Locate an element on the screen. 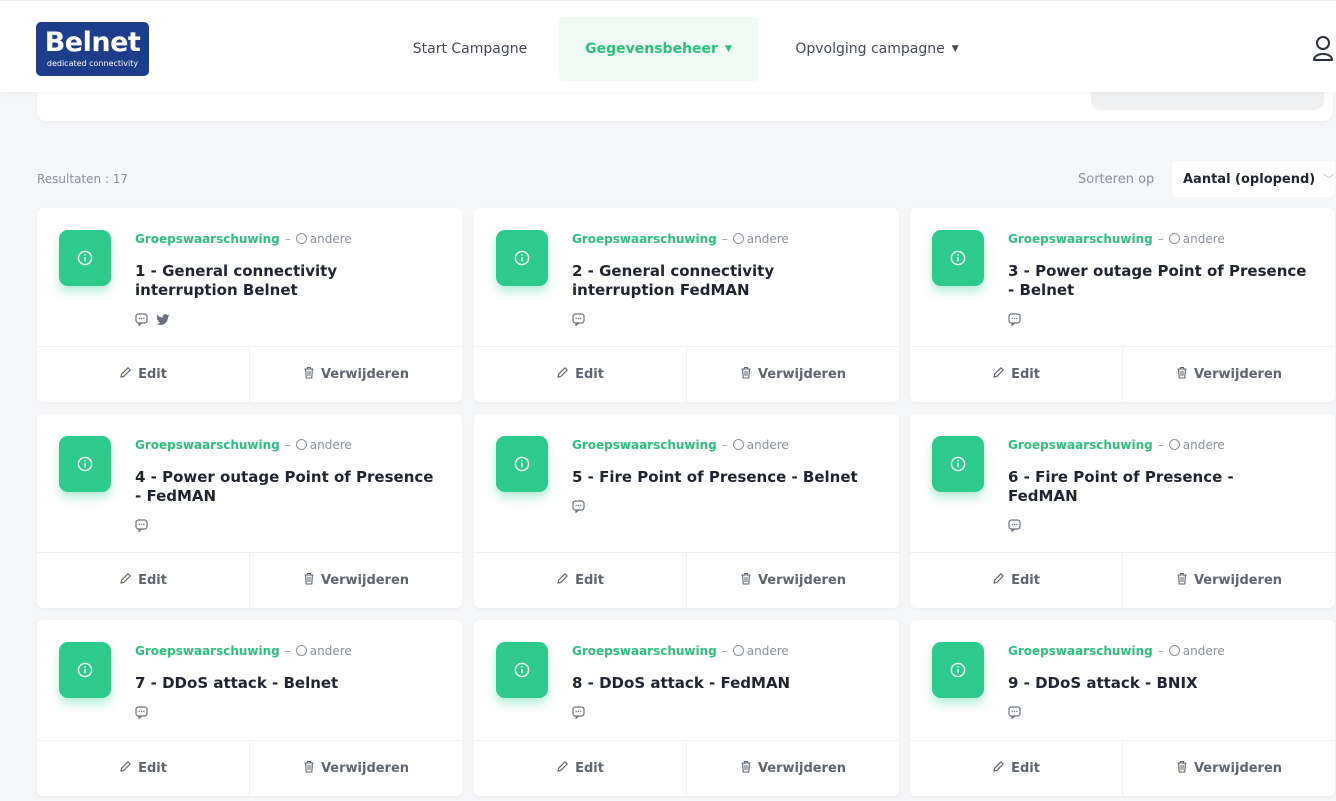 The width and height of the screenshot is (1336, 801). card-title: 8 - DDoS attack - FedMAN is located at coordinates (722, 683).